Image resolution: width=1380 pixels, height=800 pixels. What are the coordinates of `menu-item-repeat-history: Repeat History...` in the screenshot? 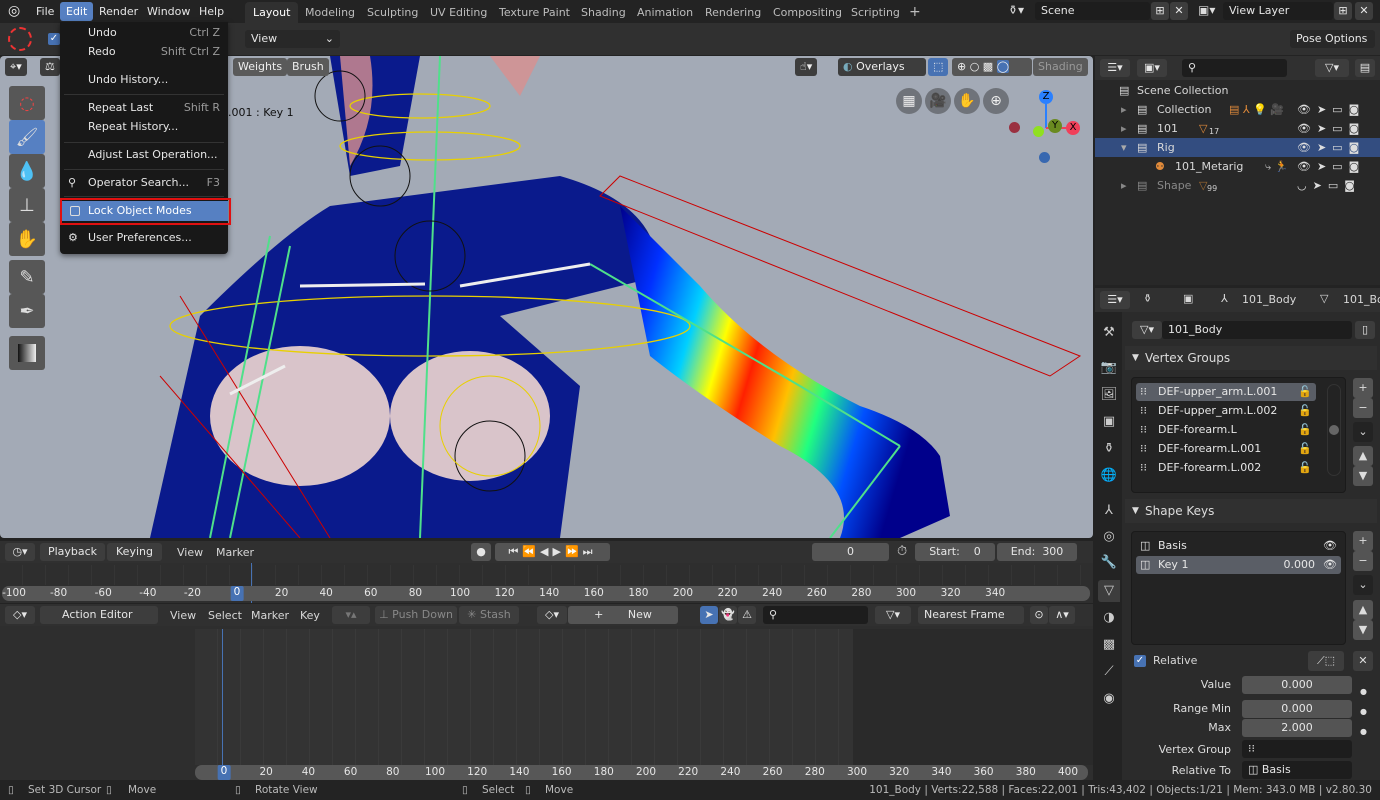 It's located at (144, 127).